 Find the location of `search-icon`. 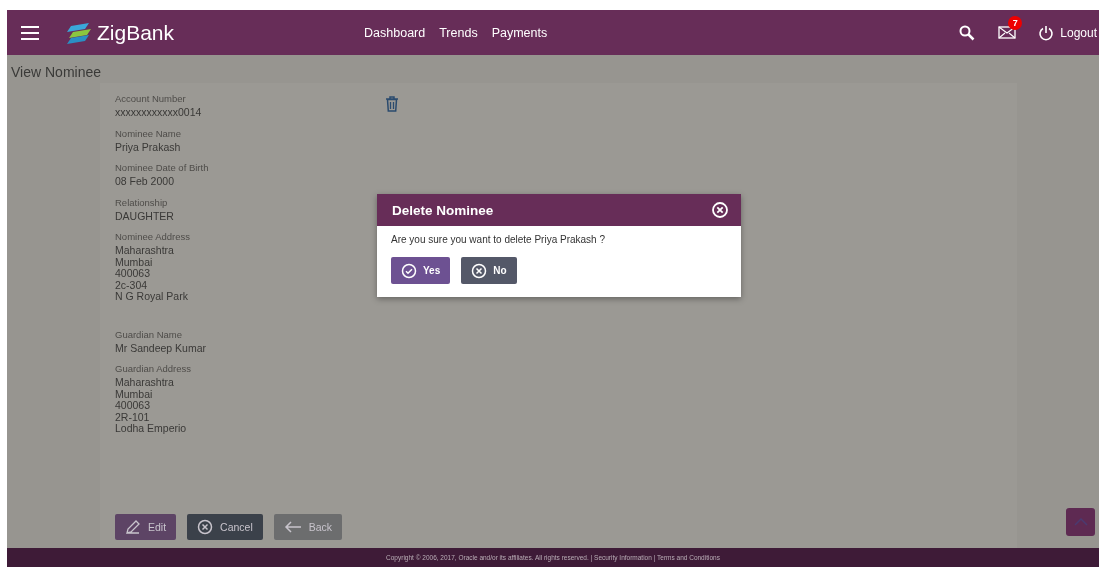

search-icon is located at coordinates (967, 32).